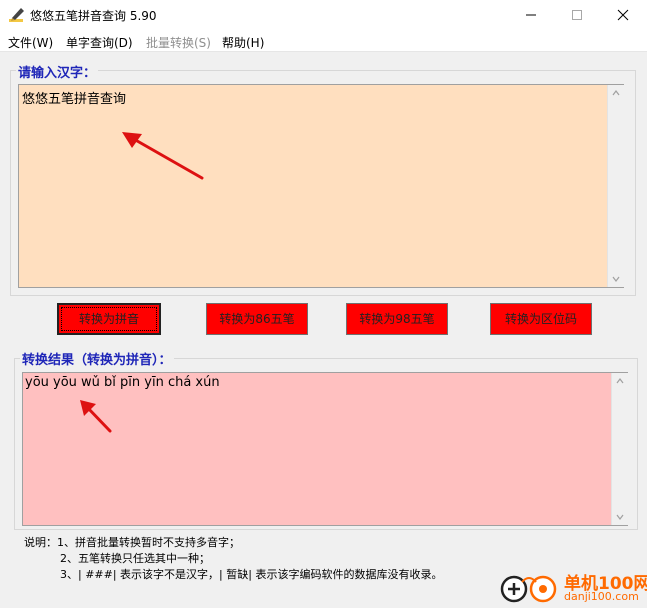 The image size is (647, 608). What do you see at coordinates (178, 42) in the screenshot?
I see `menu-batch-convert: 批量转换(S)` at bounding box center [178, 42].